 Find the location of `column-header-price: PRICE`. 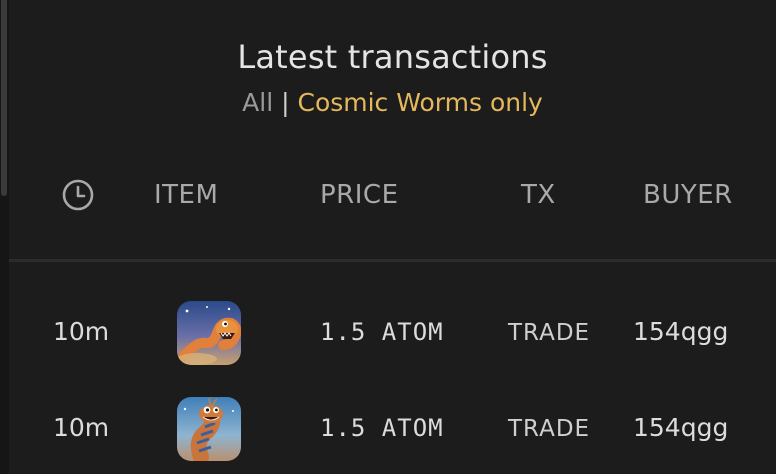

column-header-price: PRICE is located at coordinates (359, 195).